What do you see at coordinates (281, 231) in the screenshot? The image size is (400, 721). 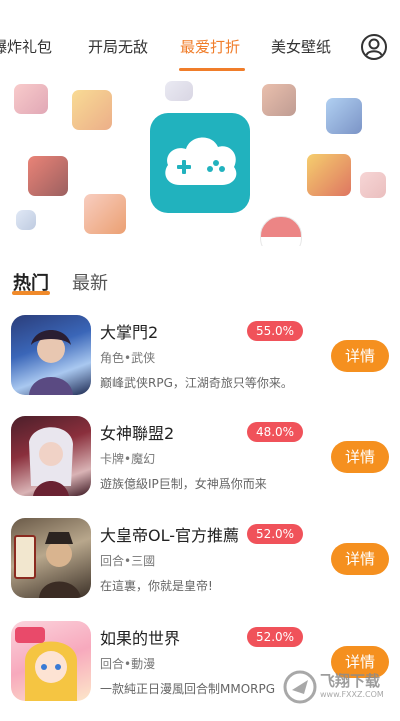 I see `pokeball-thumbnail` at bounding box center [281, 231].